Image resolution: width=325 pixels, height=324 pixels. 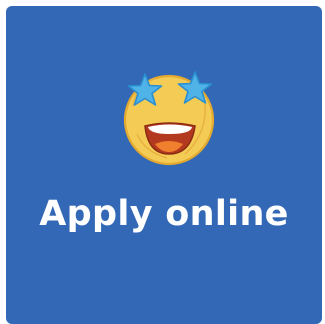 What do you see at coordinates (169, 118) in the screenshot?
I see `star-struck-face-icon` at bounding box center [169, 118].